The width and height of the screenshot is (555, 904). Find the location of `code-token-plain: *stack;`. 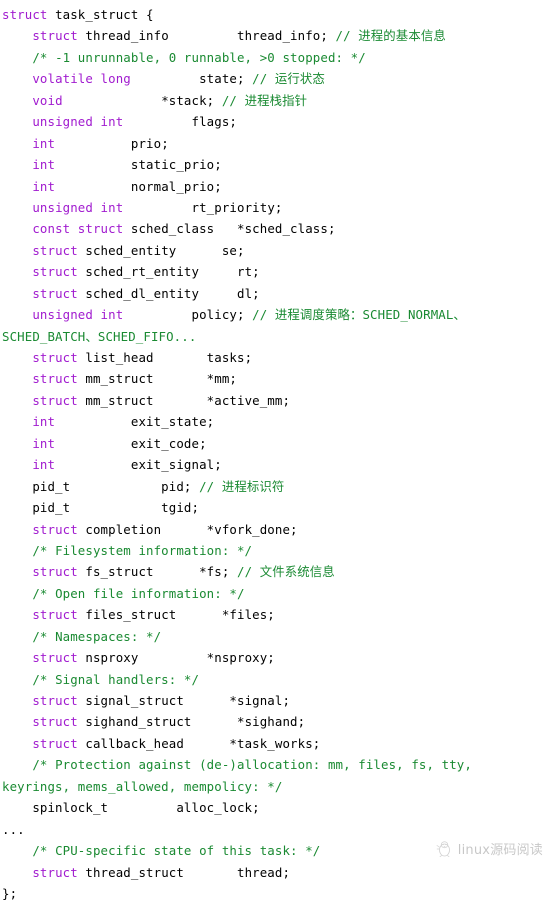

code-token-plain: *stack; is located at coordinates (142, 100).